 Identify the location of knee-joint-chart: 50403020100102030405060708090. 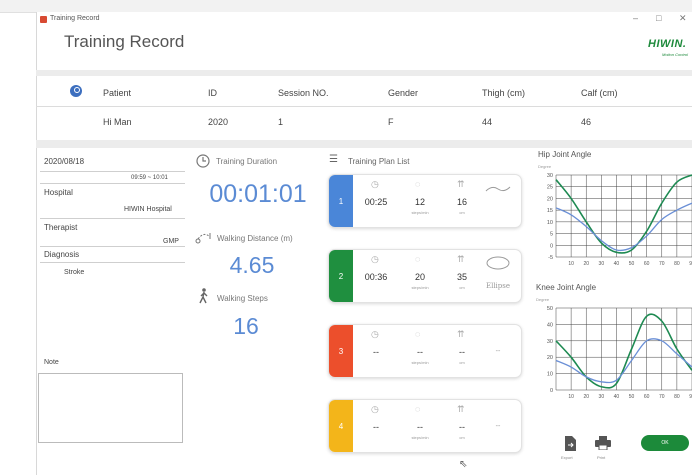
(619, 353).